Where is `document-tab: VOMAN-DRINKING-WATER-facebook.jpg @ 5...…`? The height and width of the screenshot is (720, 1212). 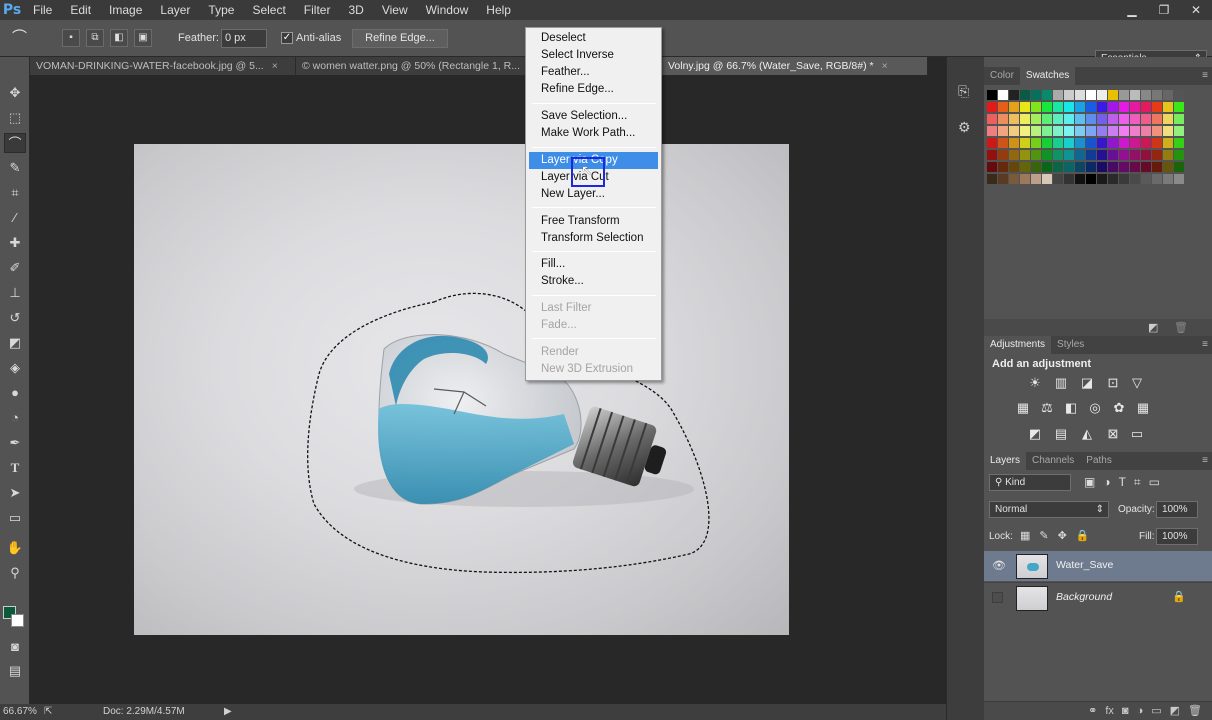 document-tab: VOMAN-DRINKING-WATER-facebook.jpg @ 5...… is located at coordinates (163, 66).